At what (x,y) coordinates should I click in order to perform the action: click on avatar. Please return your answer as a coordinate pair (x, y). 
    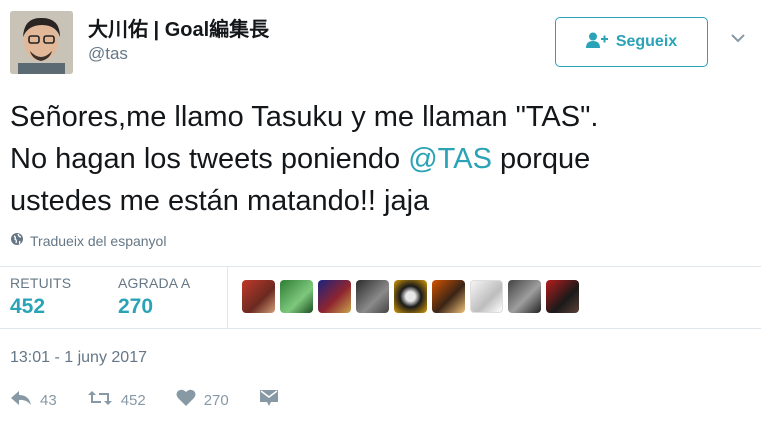
    Looking at the image, I should click on (41, 42).